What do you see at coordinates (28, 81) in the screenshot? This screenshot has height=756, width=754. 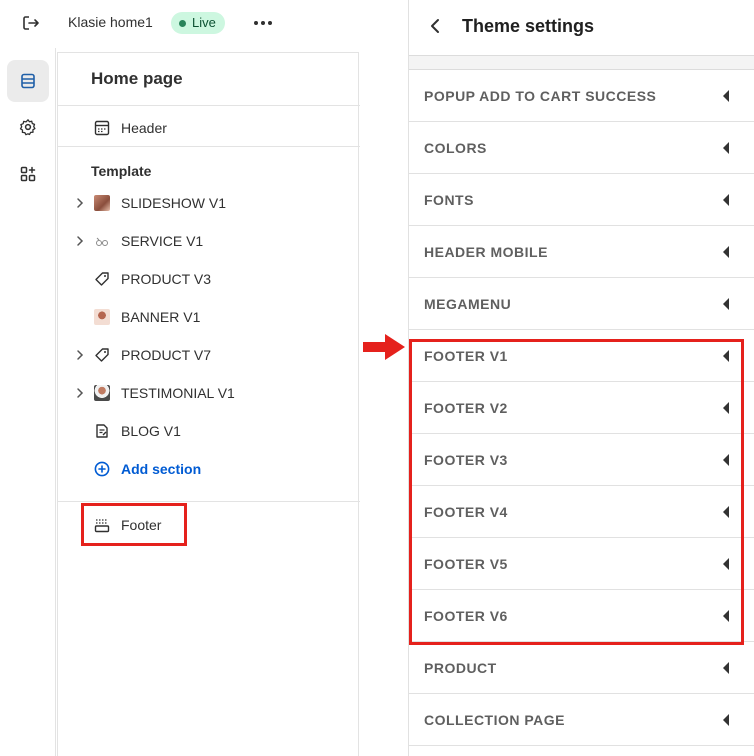 I see `sections-icon` at bounding box center [28, 81].